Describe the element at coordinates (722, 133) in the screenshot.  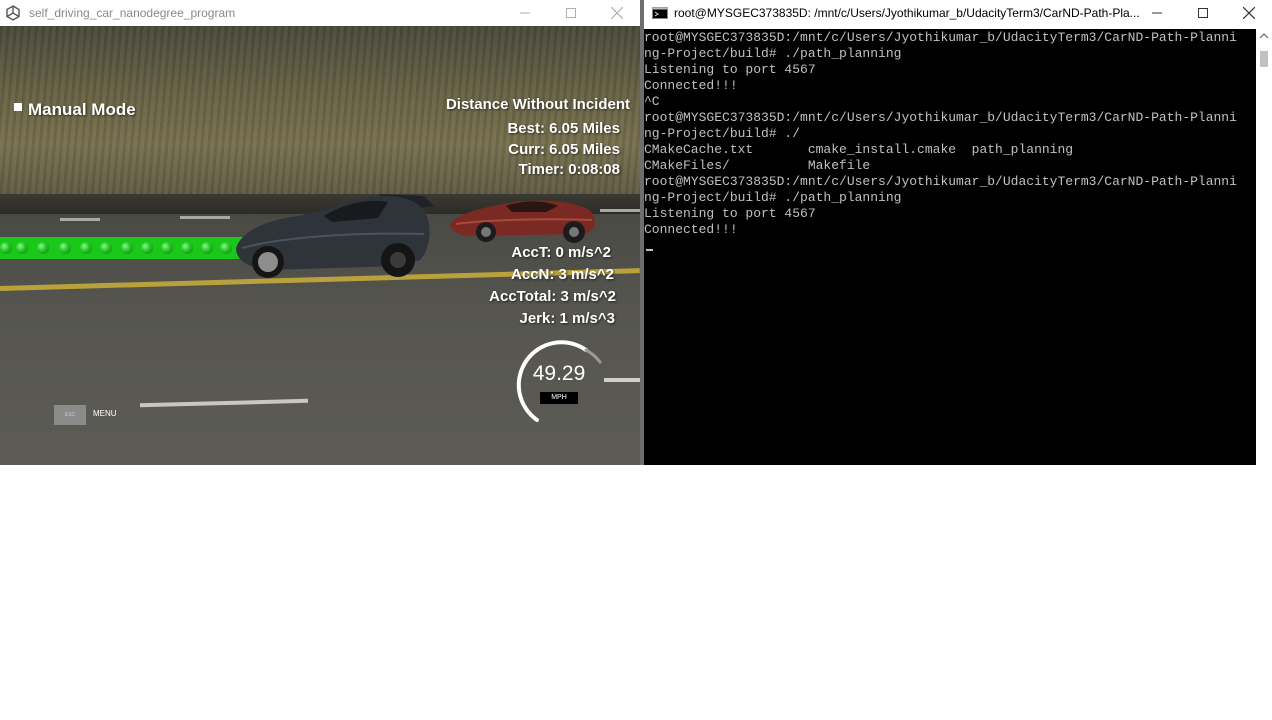
I see `console-line: ng-Project/build# ./` at that location.